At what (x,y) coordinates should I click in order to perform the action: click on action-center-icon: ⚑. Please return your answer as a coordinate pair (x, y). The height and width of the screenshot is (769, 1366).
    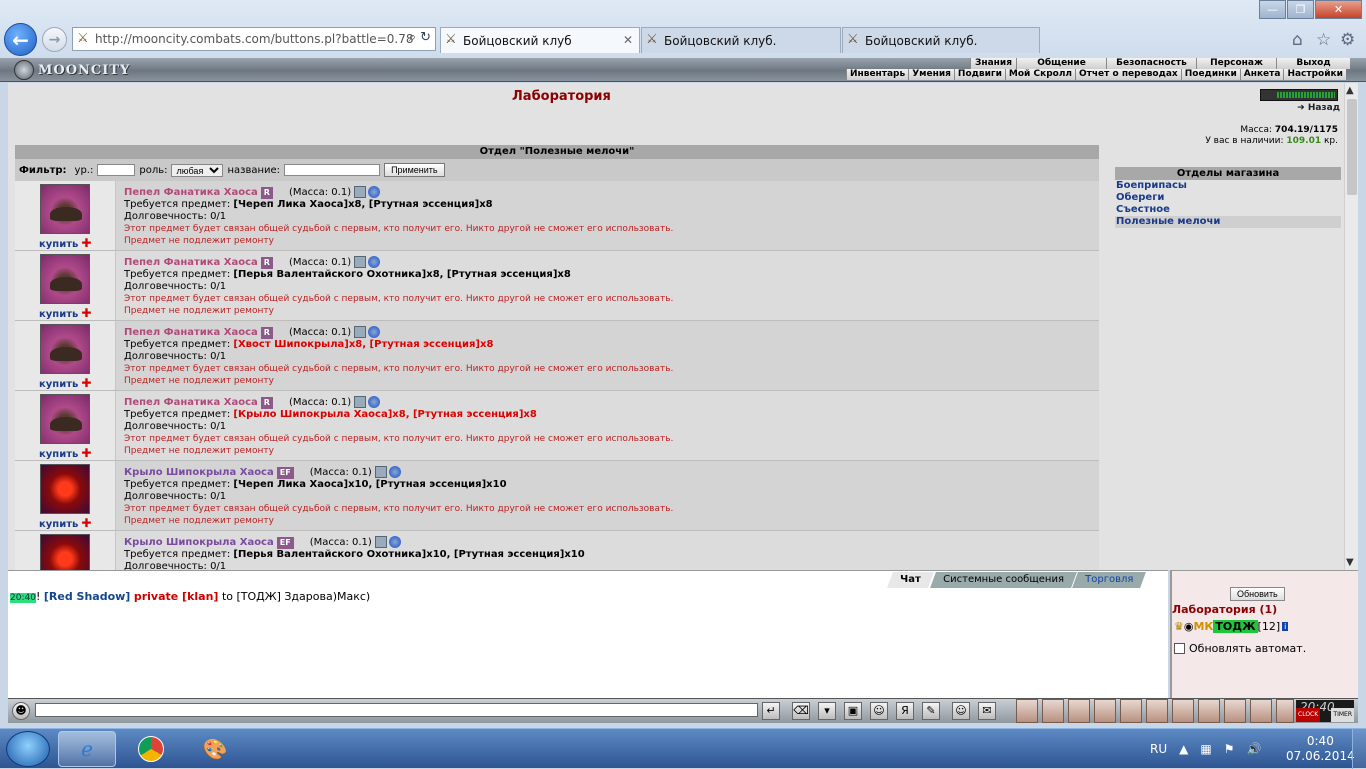
    Looking at the image, I should click on (1229, 749).